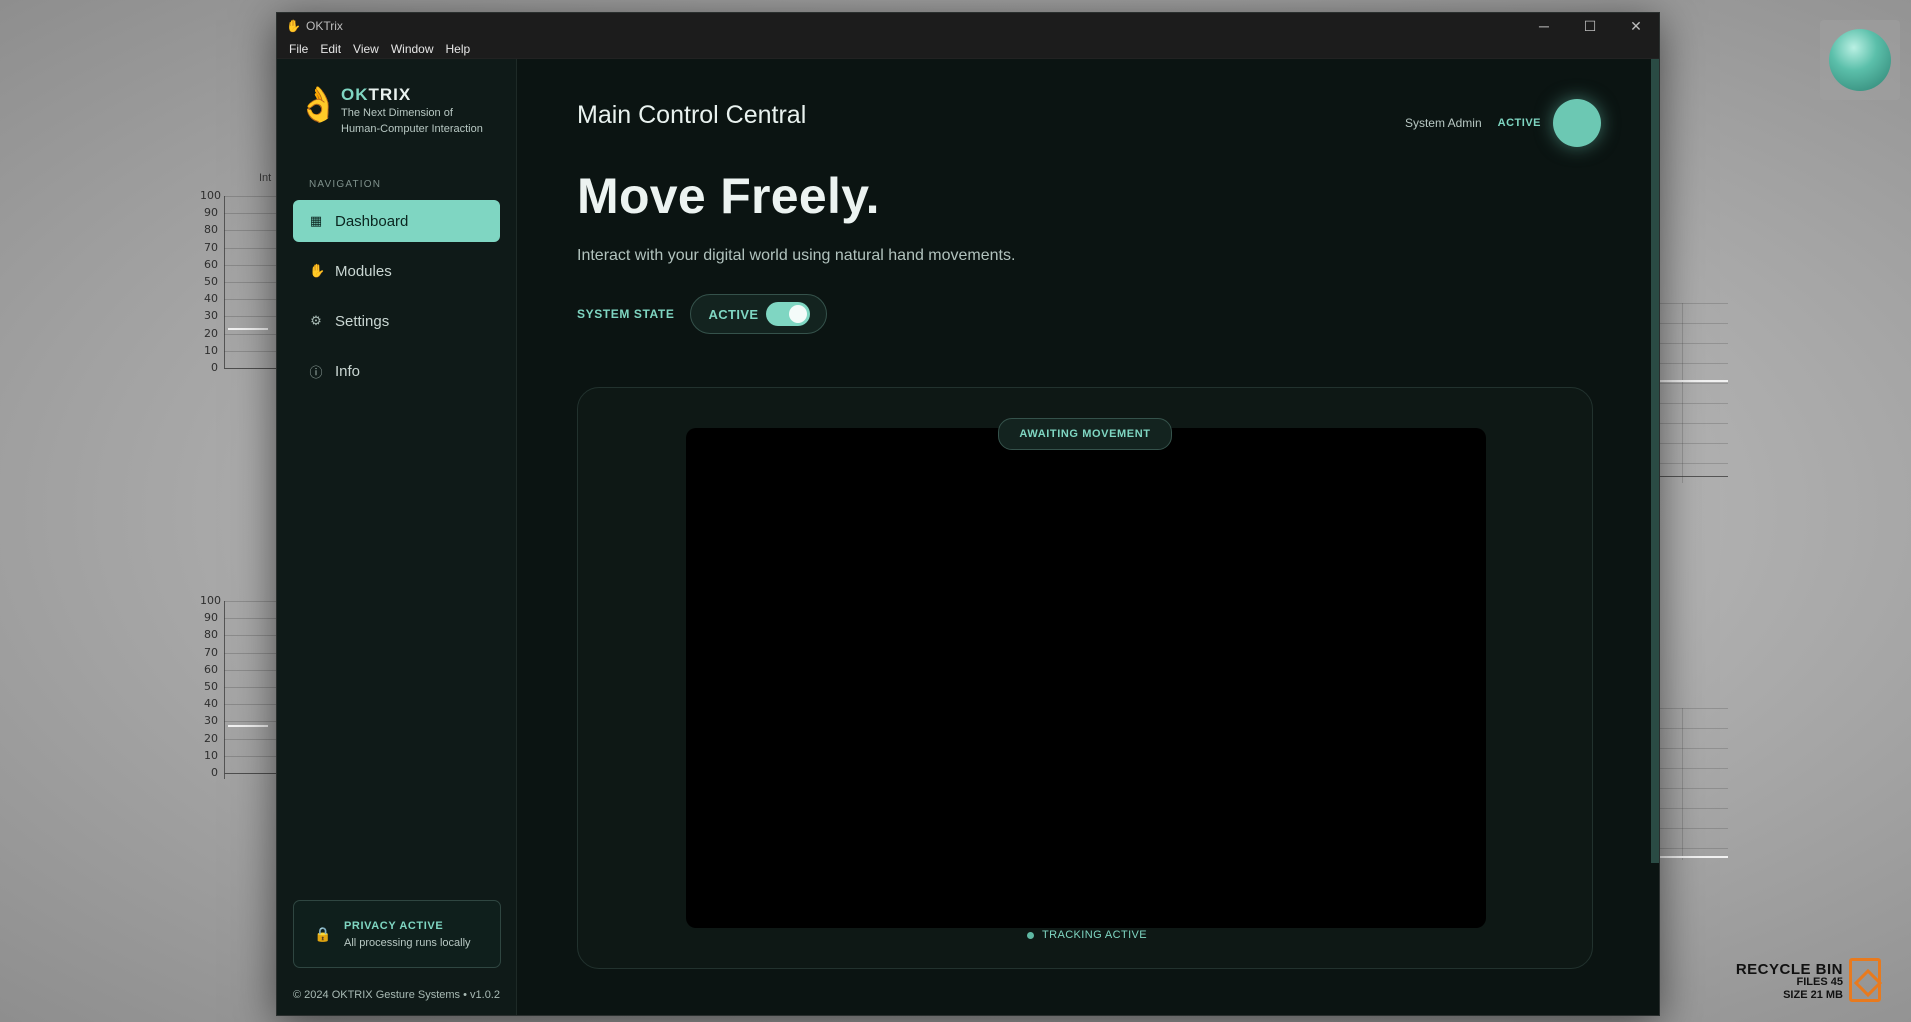  What do you see at coordinates (376, 94) in the screenshot?
I see `brand-name: OKTRIX` at bounding box center [376, 94].